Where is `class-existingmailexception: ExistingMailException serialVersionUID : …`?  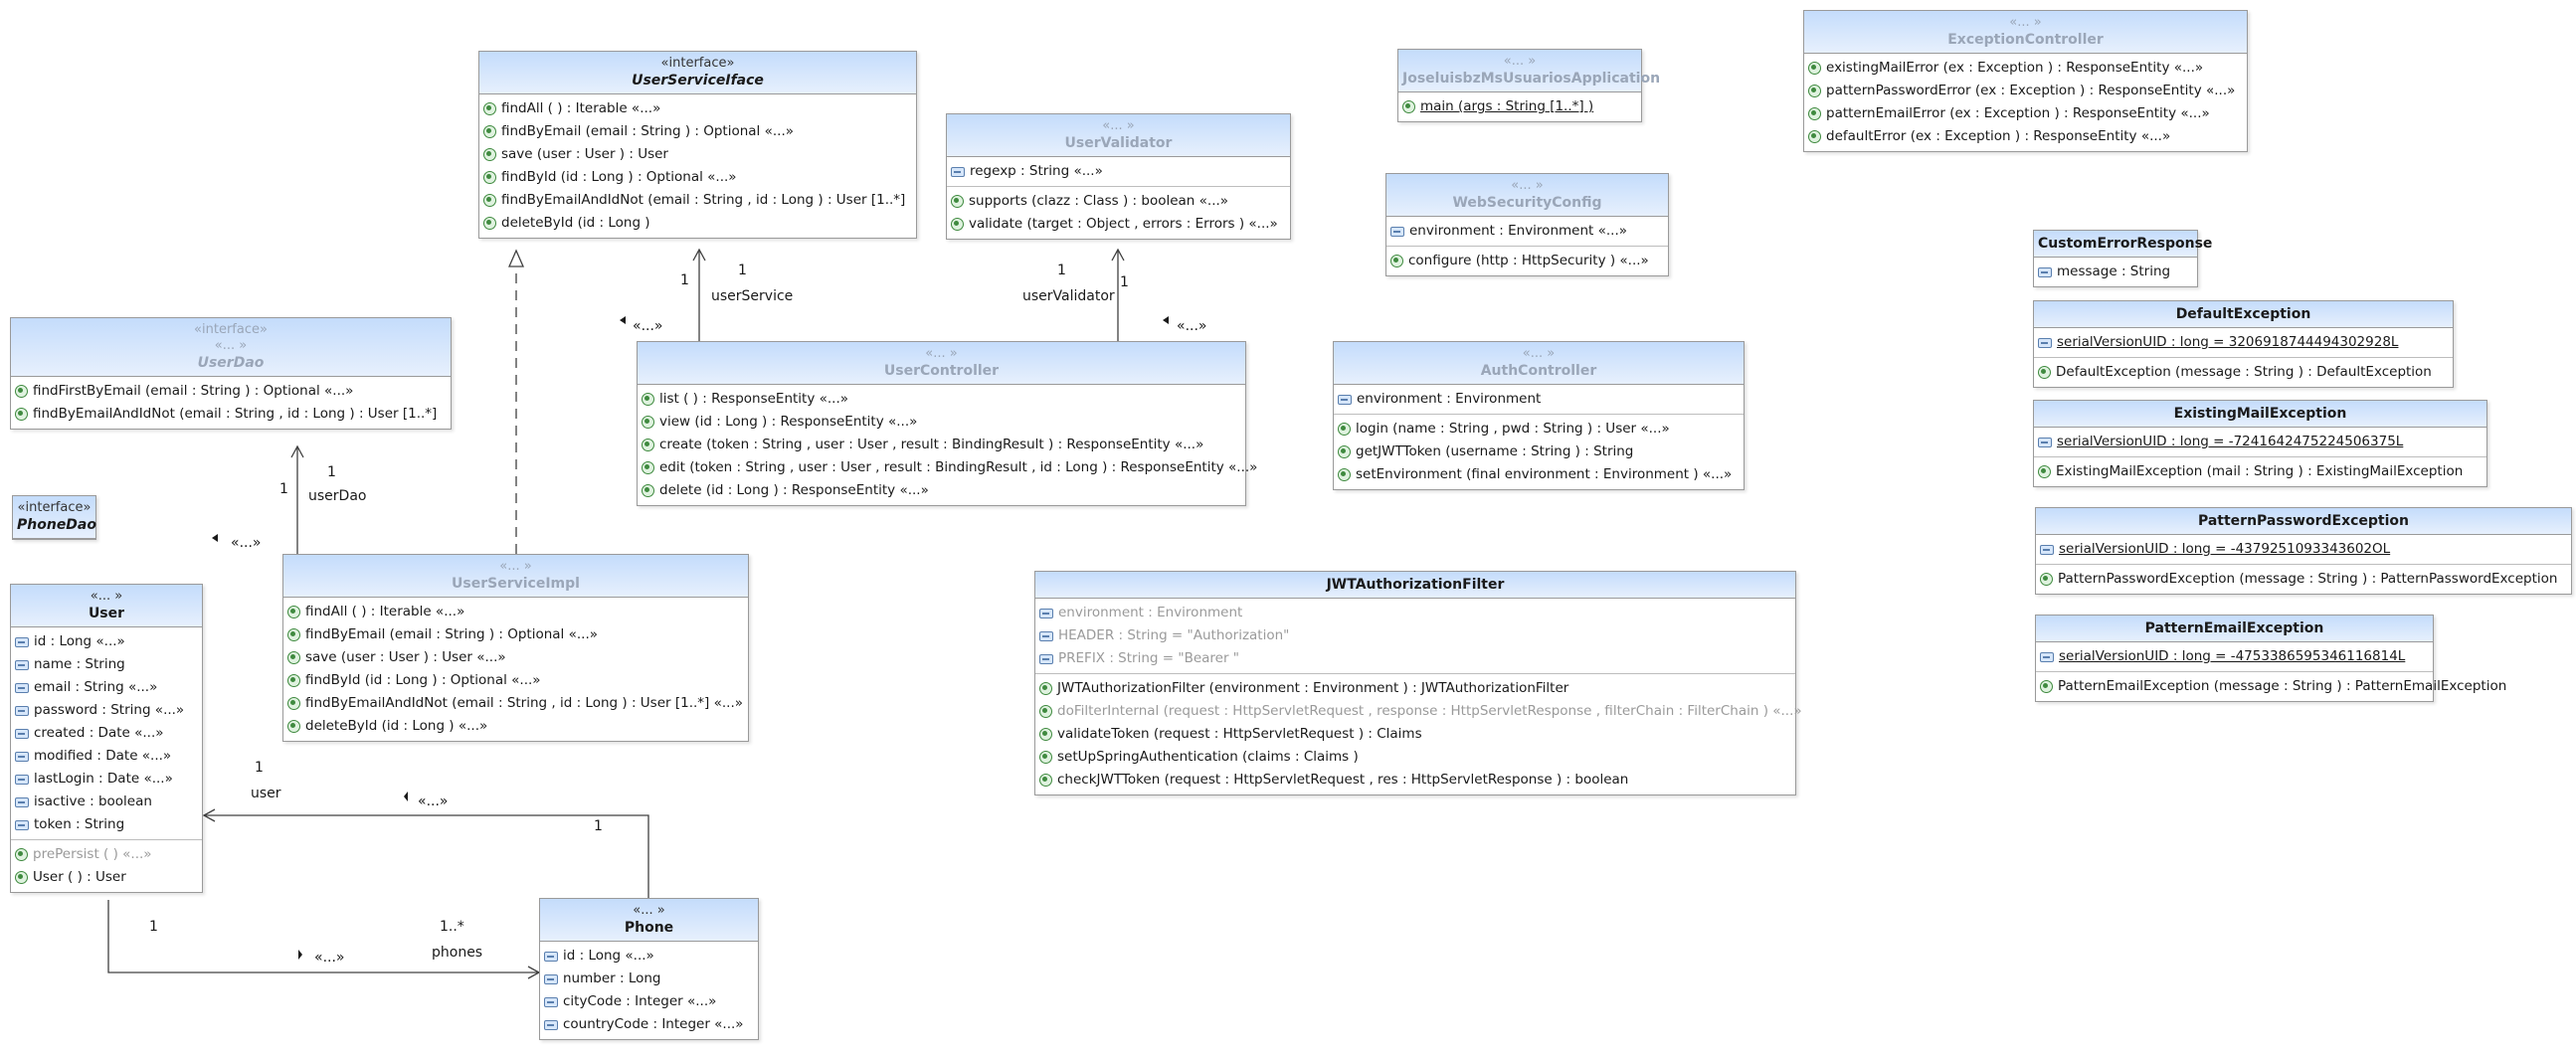 class-existingmailexception: ExistingMailException serialVersionUID : … is located at coordinates (2260, 443).